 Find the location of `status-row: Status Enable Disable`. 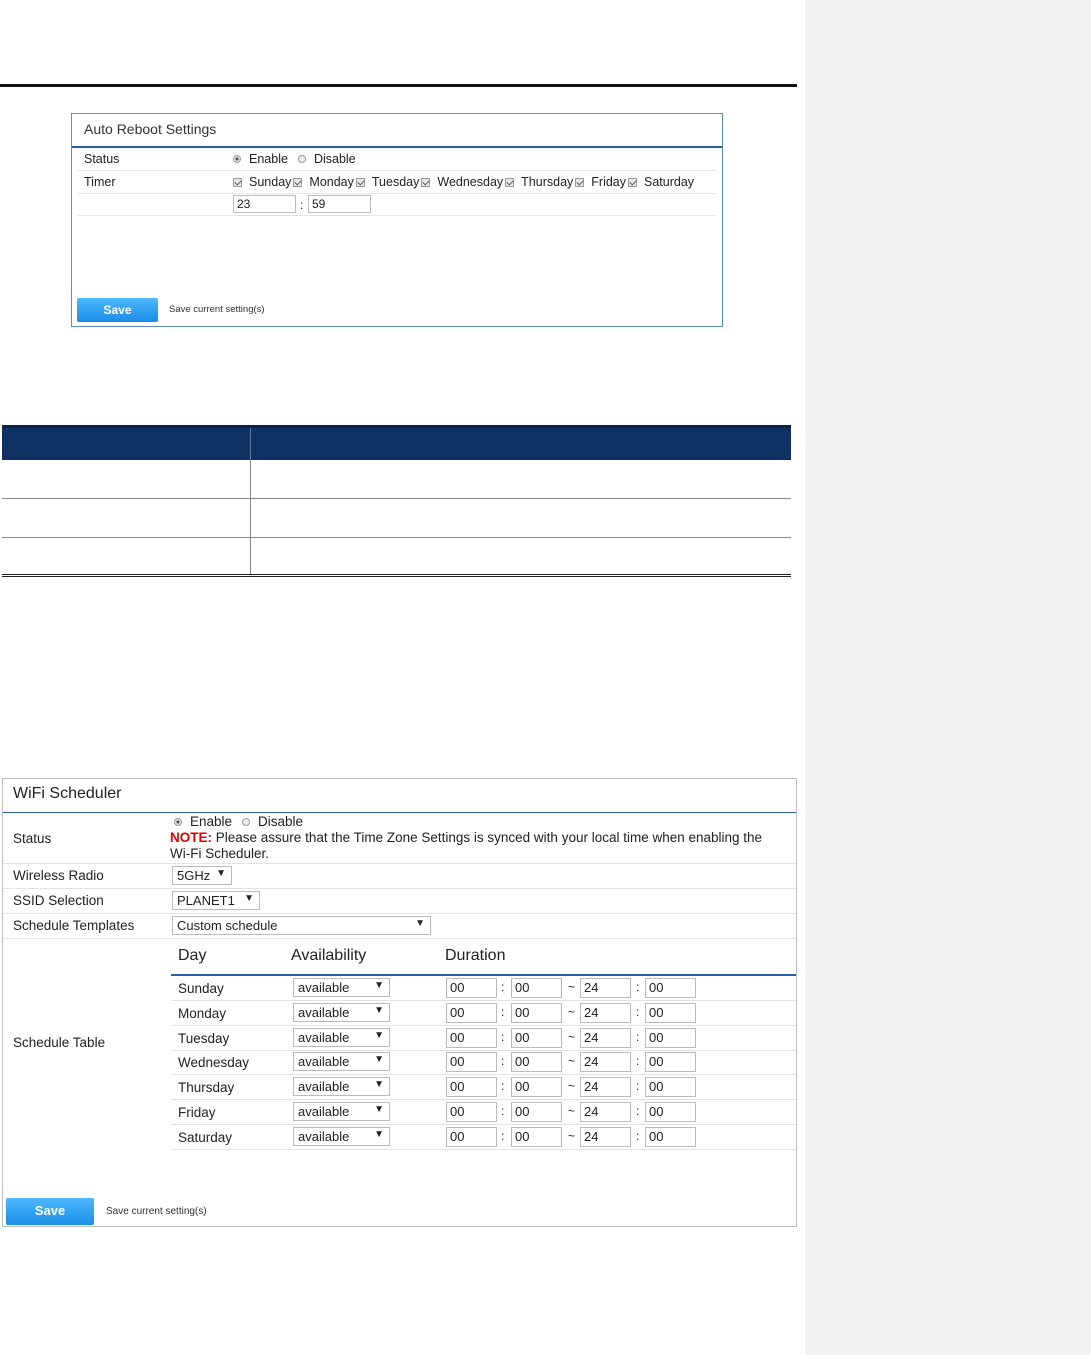

status-row: Status Enable Disable is located at coordinates (397, 159).